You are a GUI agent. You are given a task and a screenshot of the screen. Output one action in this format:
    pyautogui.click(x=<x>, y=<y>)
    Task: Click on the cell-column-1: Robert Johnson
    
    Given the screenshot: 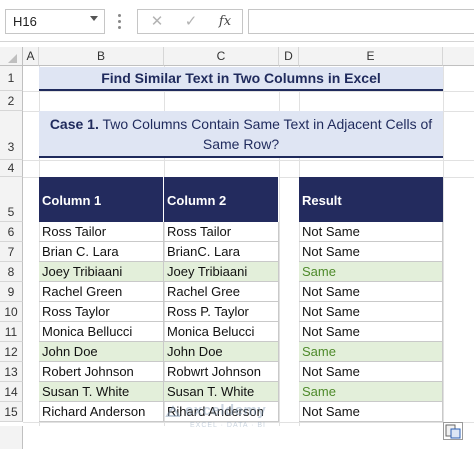 What is the action you would take?
    pyautogui.click(x=101, y=372)
    